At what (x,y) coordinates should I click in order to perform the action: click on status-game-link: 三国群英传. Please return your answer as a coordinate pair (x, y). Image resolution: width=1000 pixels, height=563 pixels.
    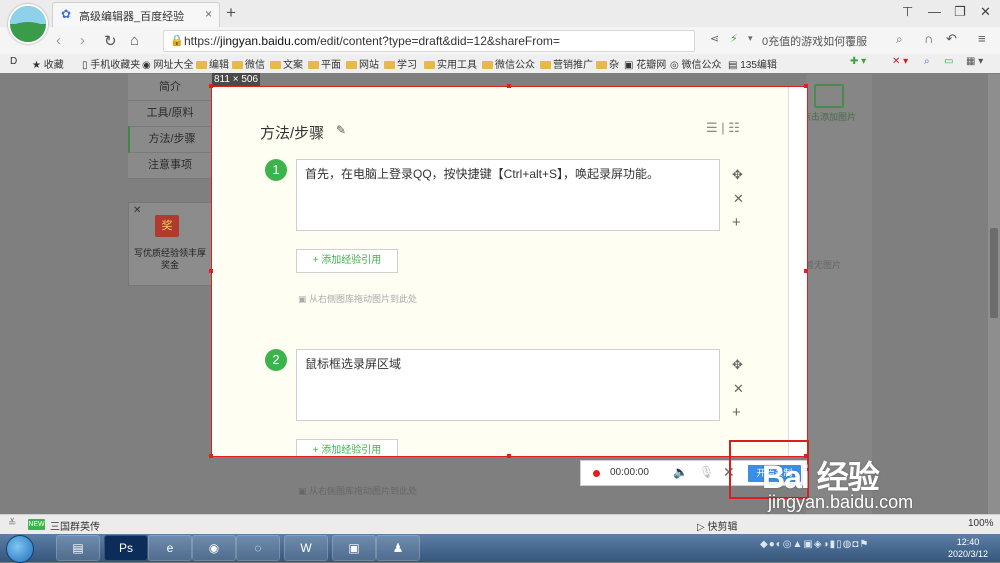
    Looking at the image, I should click on (75, 525).